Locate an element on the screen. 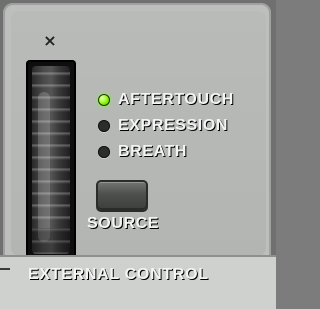 The width and height of the screenshot is (320, 309). modulation-wheel-well is located at coordinates (51, 160).